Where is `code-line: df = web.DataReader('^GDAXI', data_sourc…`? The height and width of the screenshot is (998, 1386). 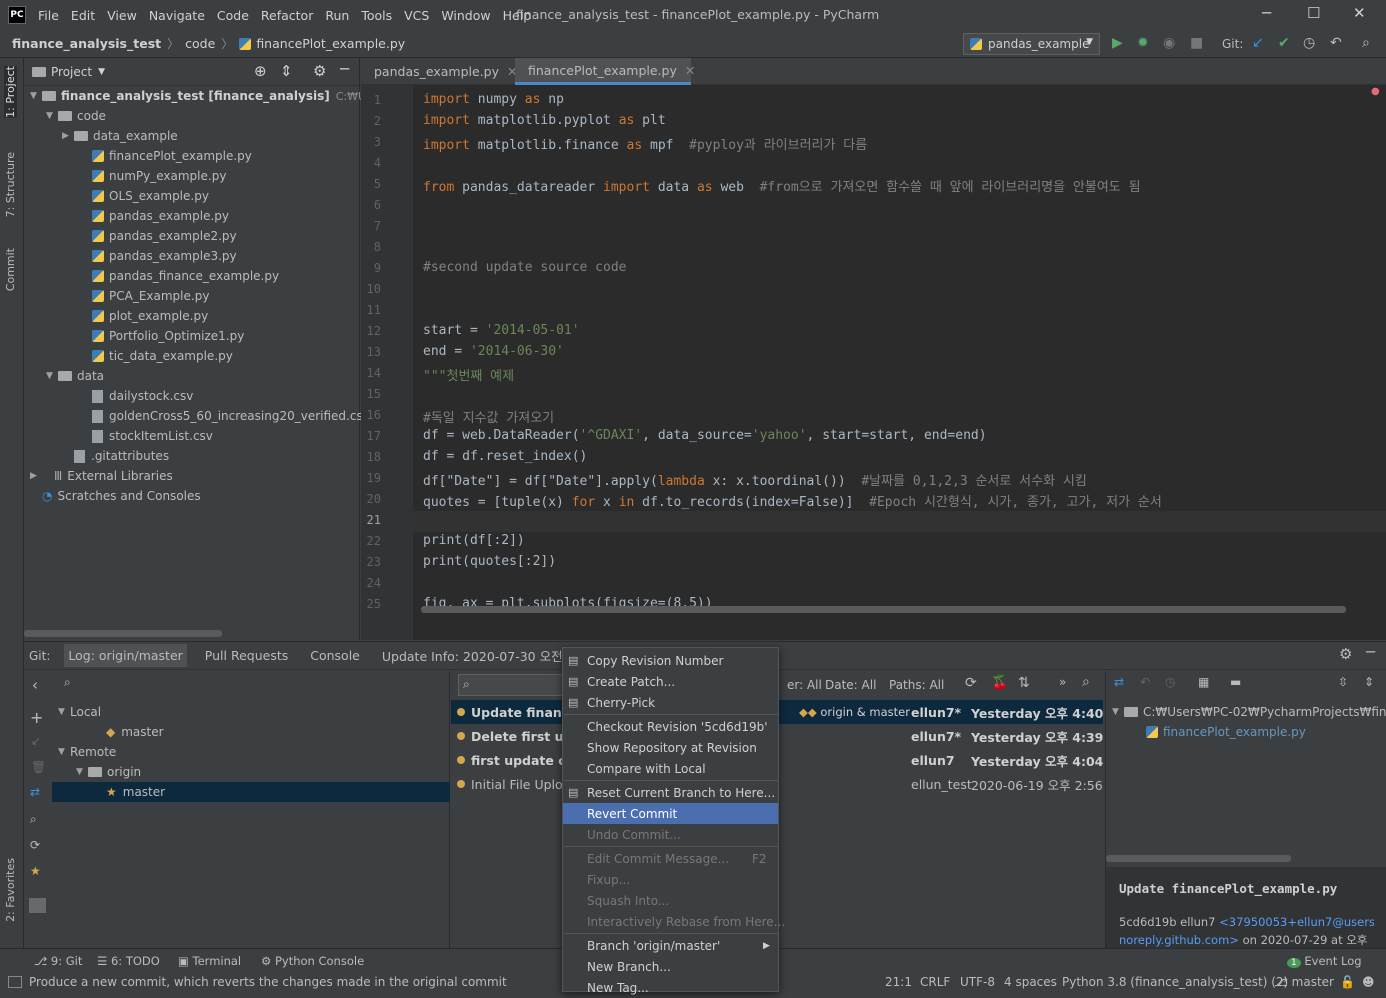
code-line: df = web.DataReader('^GDAXI', data_sourc… is located at coordinates (705, 435).